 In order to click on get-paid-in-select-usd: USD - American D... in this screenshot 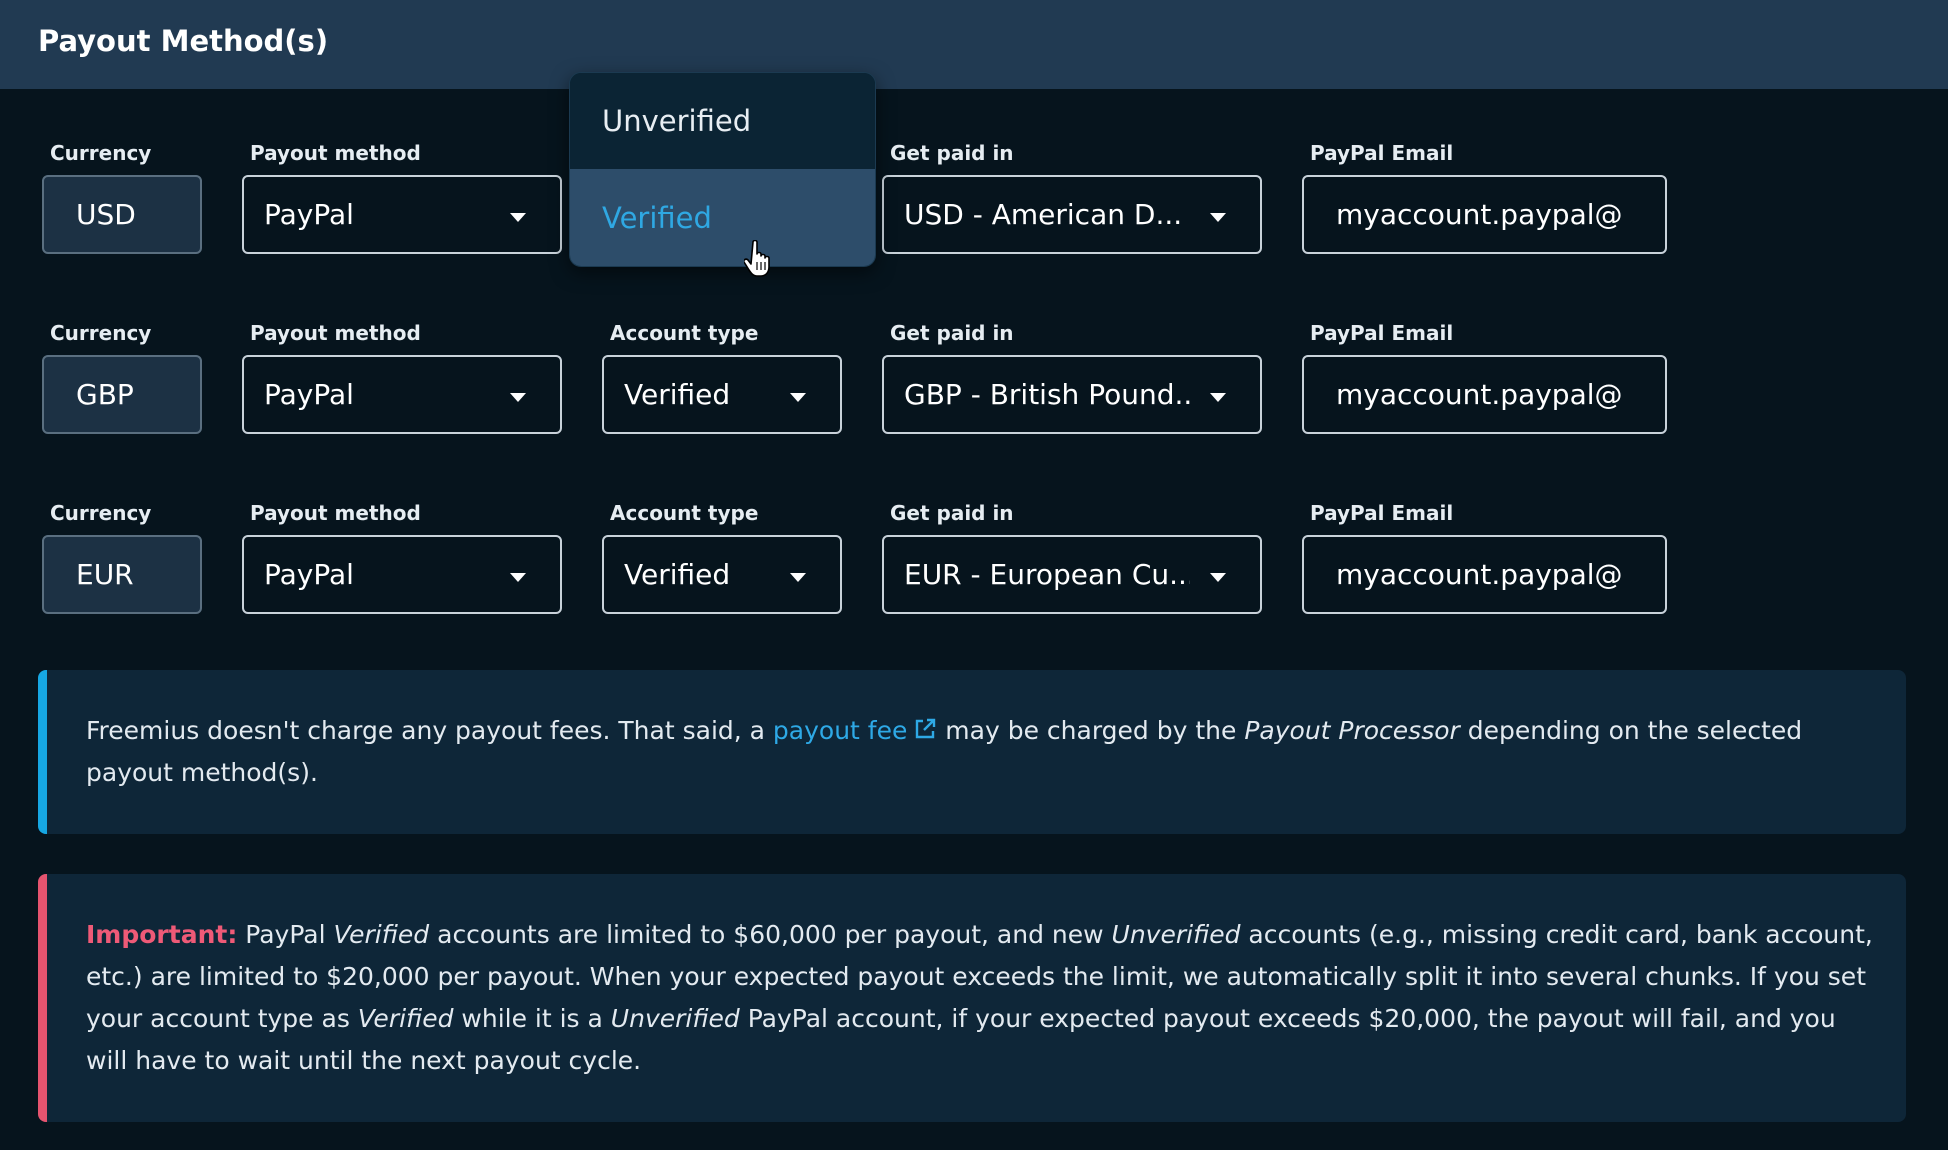, I will do `click(1072, 214)`.